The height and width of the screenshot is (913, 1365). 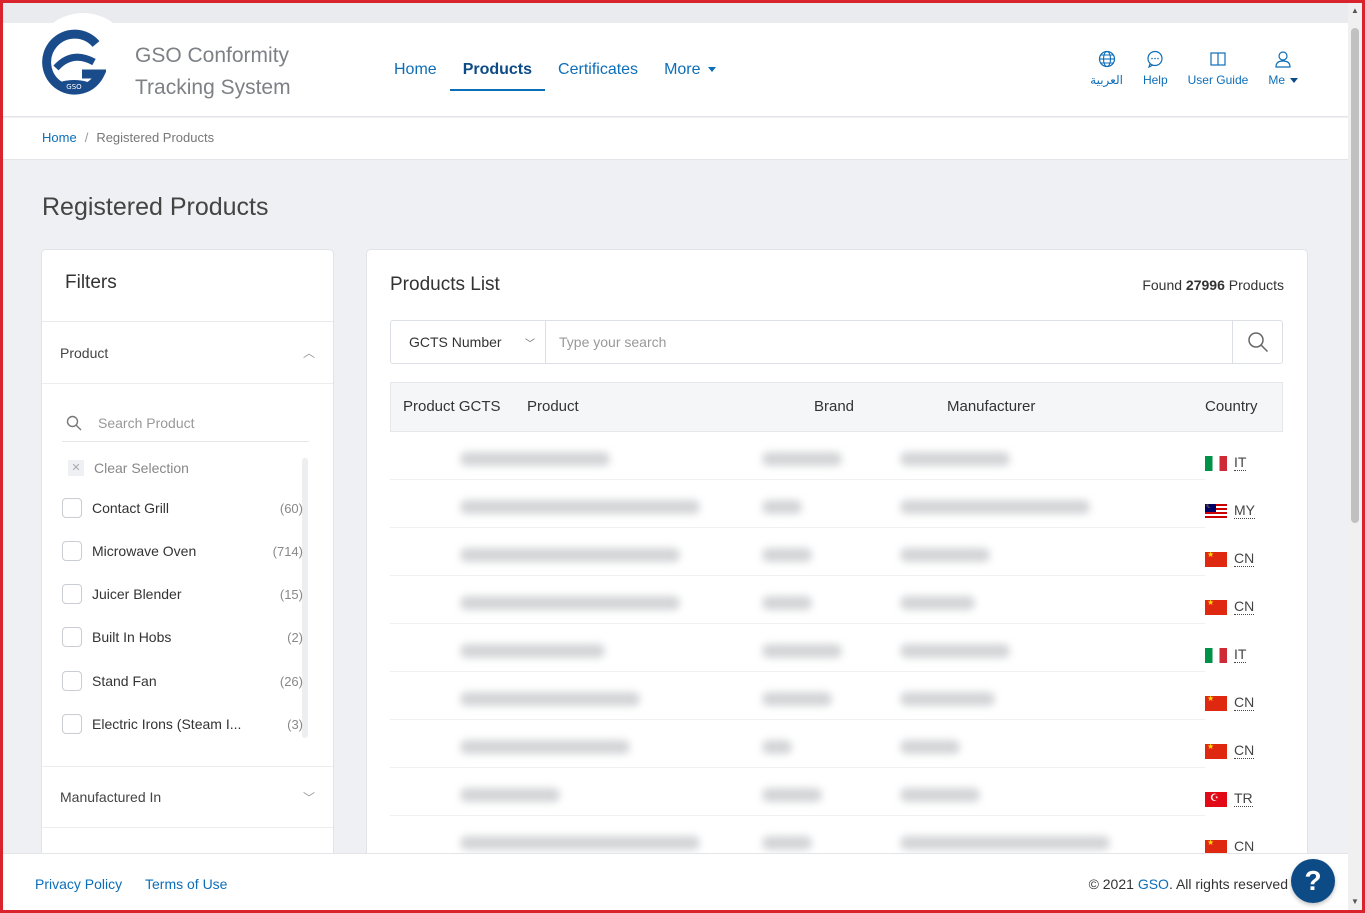 What do you see at coordinates (836, 792) in the screenshot?
I see `table-row: TR` at bounding box center [836, 792].